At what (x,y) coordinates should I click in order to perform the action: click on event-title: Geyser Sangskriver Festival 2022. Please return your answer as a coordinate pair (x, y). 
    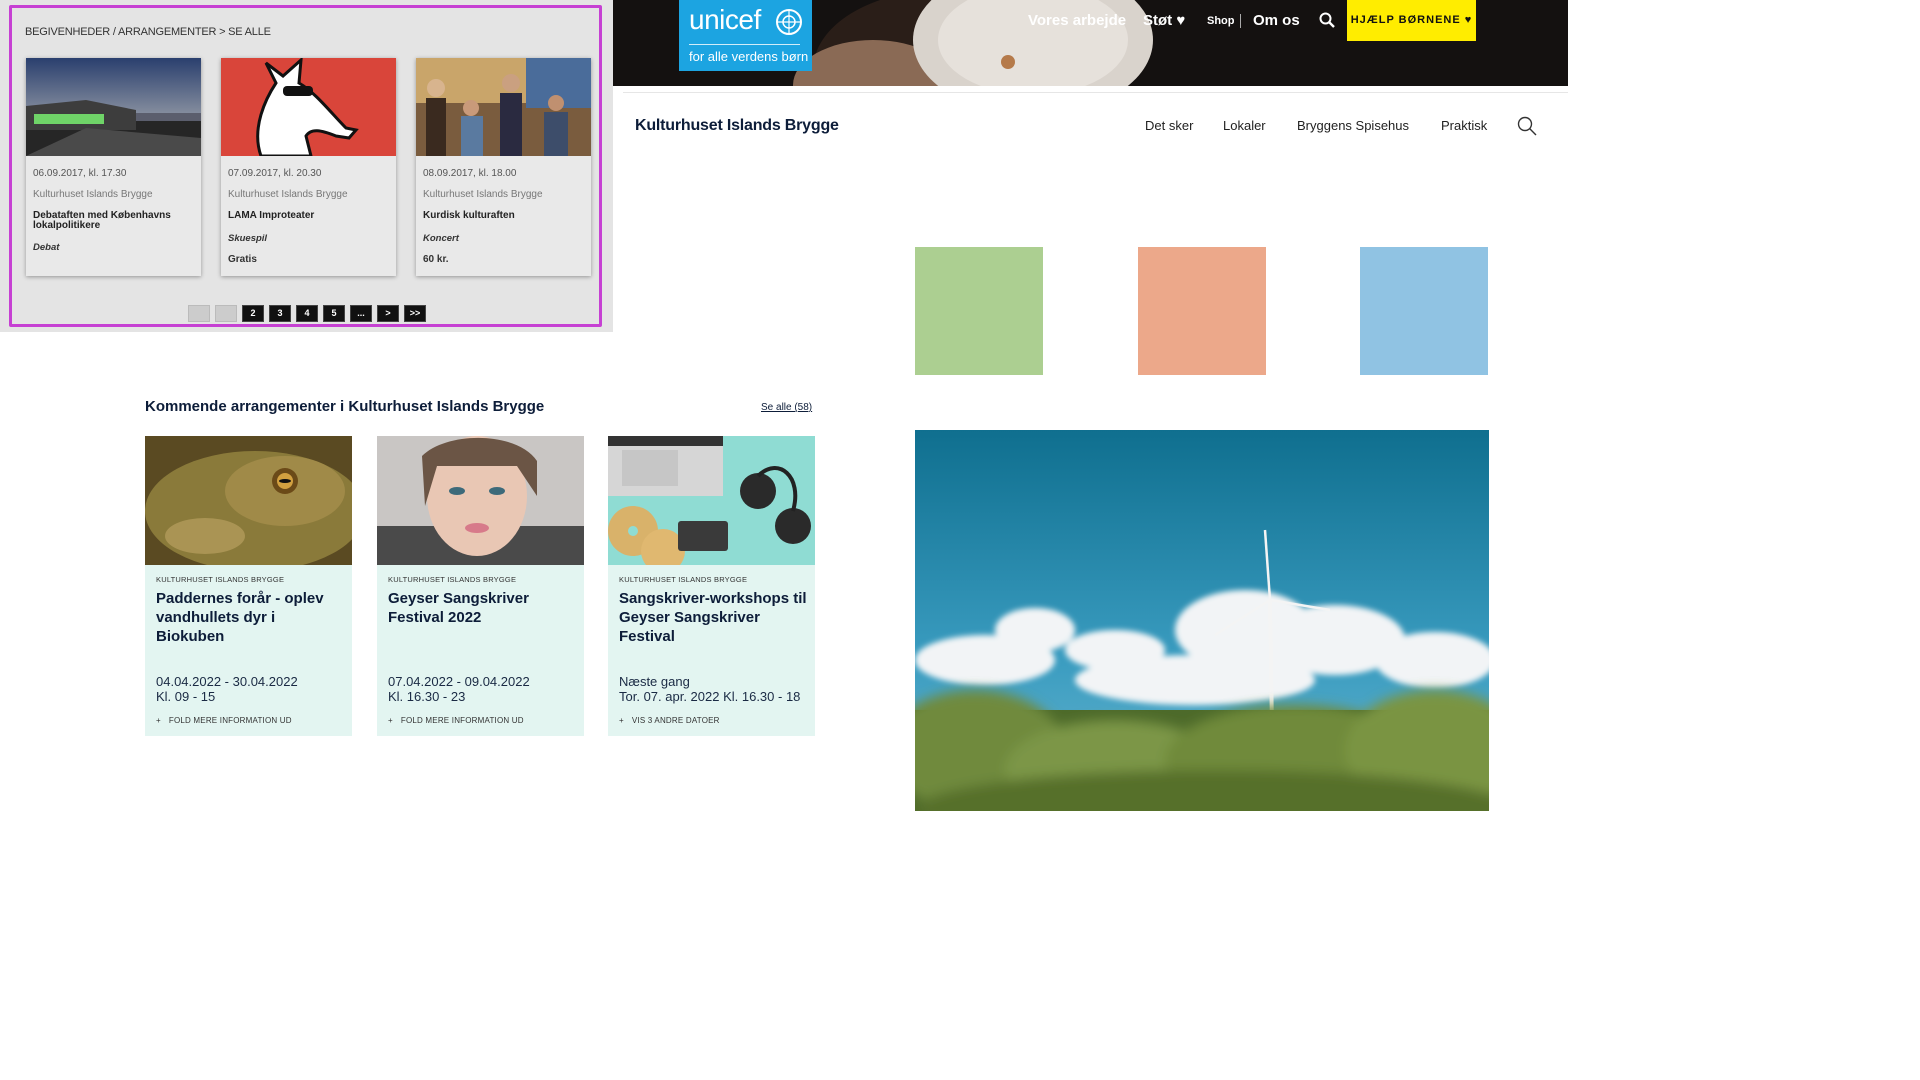
    Looking at the image, I should click on (483, 608).